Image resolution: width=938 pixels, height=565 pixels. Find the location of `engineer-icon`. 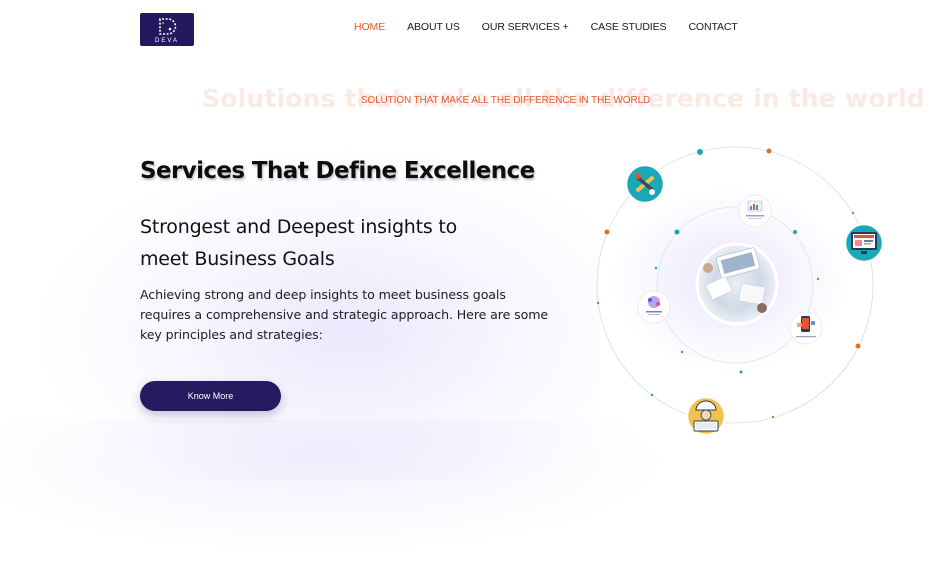

engineer-icon is located at coordinates (706, 416).